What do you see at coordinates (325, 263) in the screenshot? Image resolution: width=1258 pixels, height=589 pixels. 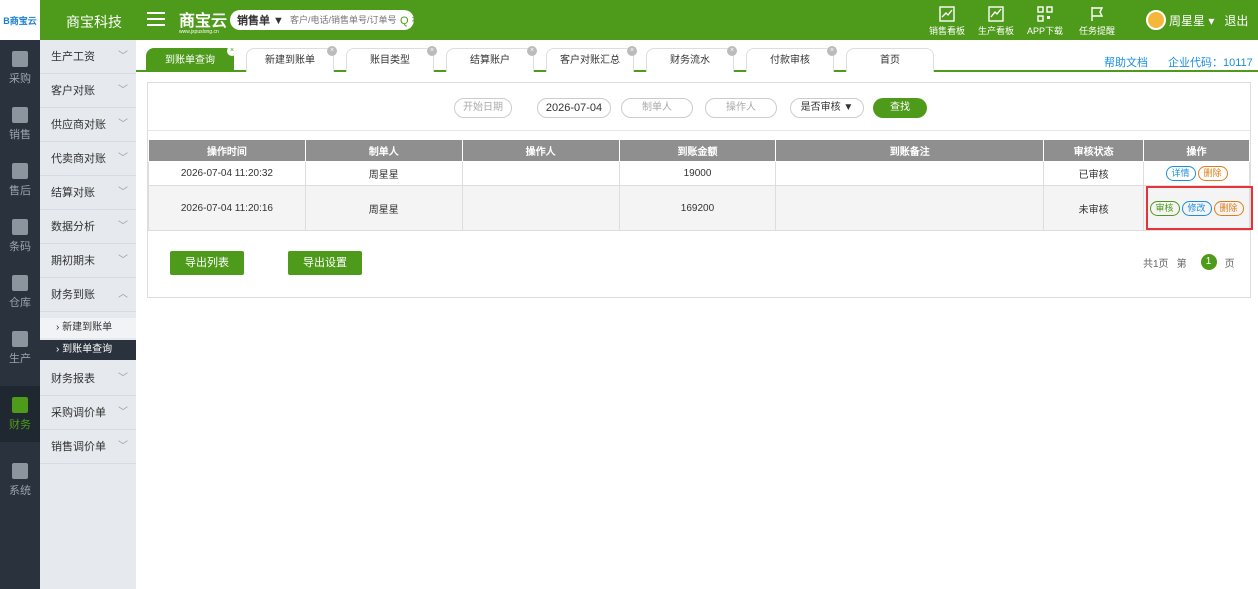 I see `export-settings-button: 导出设置` at bounding box center [325, 263].